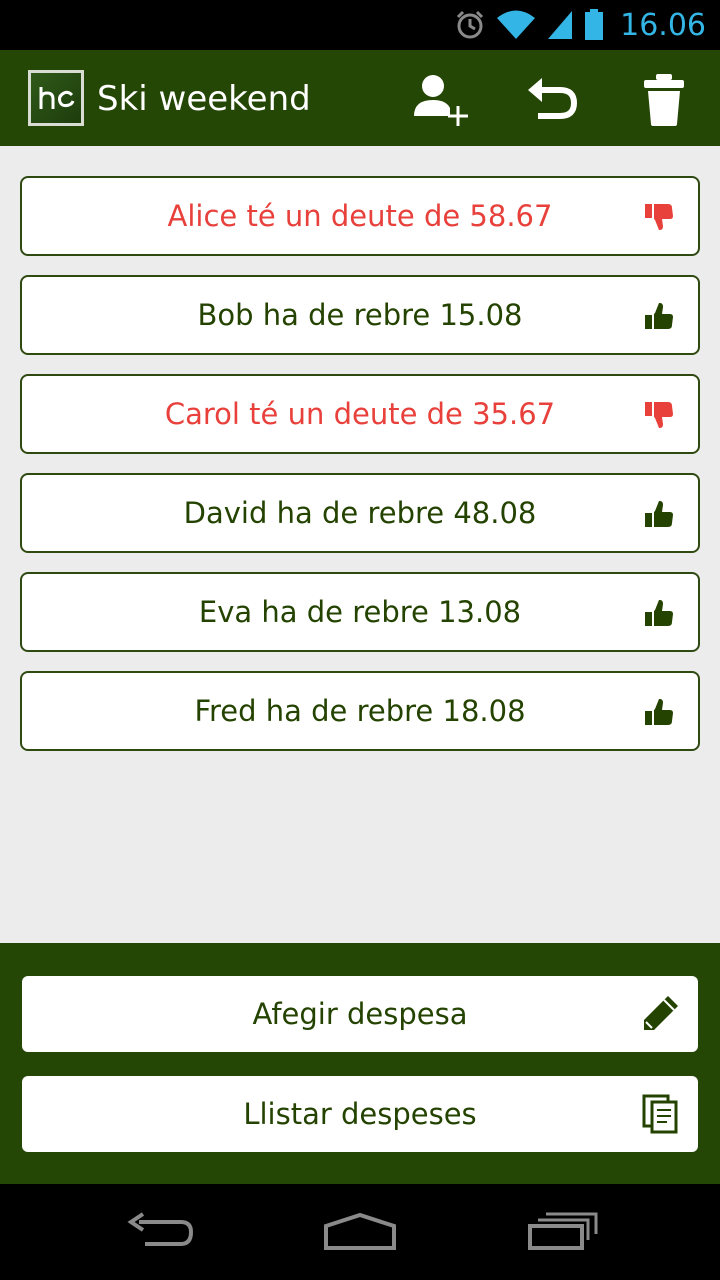 This screenshot has width=720, height=1280. What do you see at coordinates (470, 24) in the screenshot?
I see `alarm-icon` at bounding box center [470, 24].